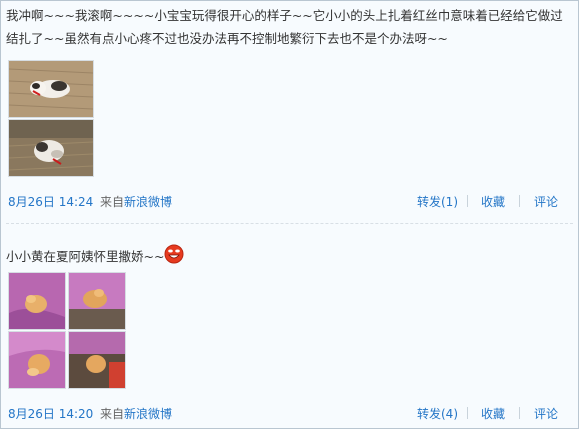 The image size is (579, 429). What do you see at coordinates (50, 201) in the screenshot?
I see `post-time: 8月26日 14:24` at bounding box center [50, 201].